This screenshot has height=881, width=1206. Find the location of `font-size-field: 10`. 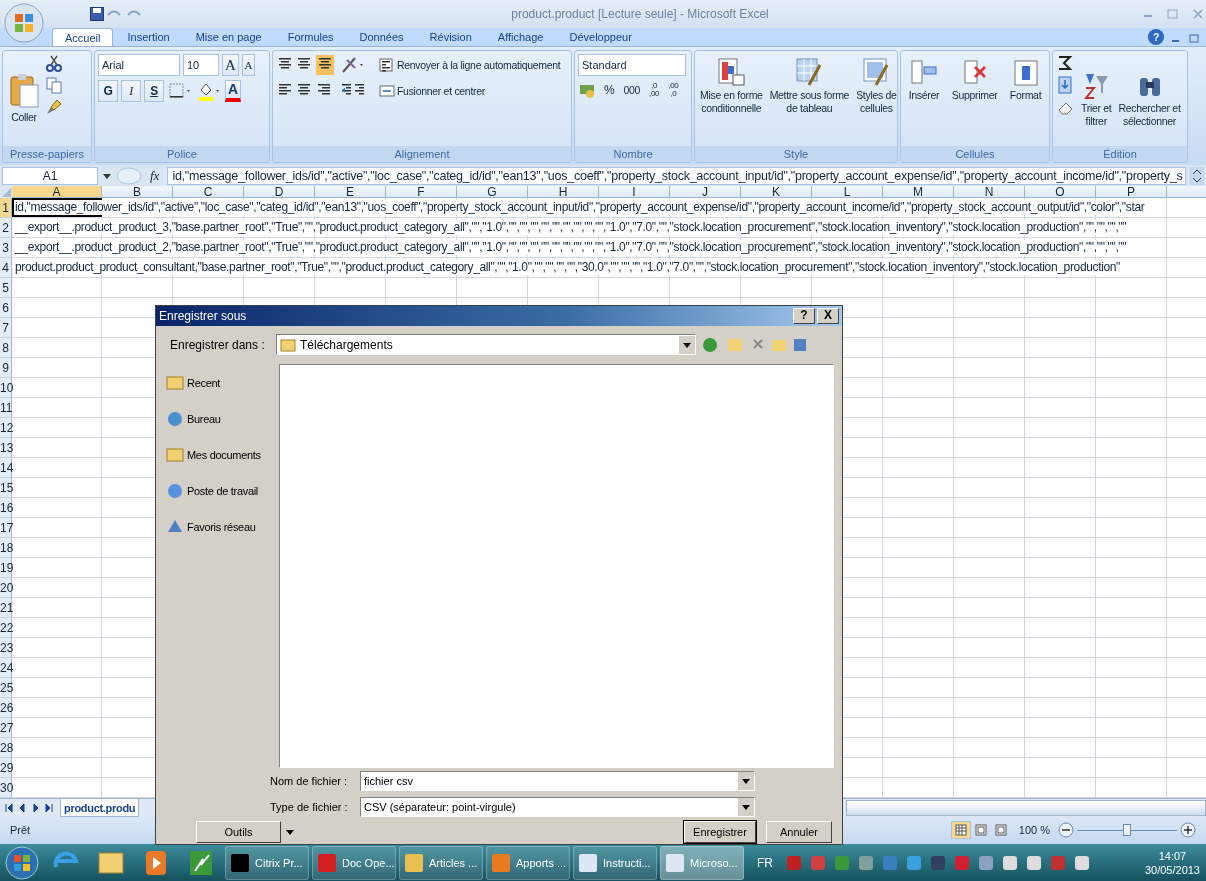

font-size-field: 10 is located at coordinates (201, 65).